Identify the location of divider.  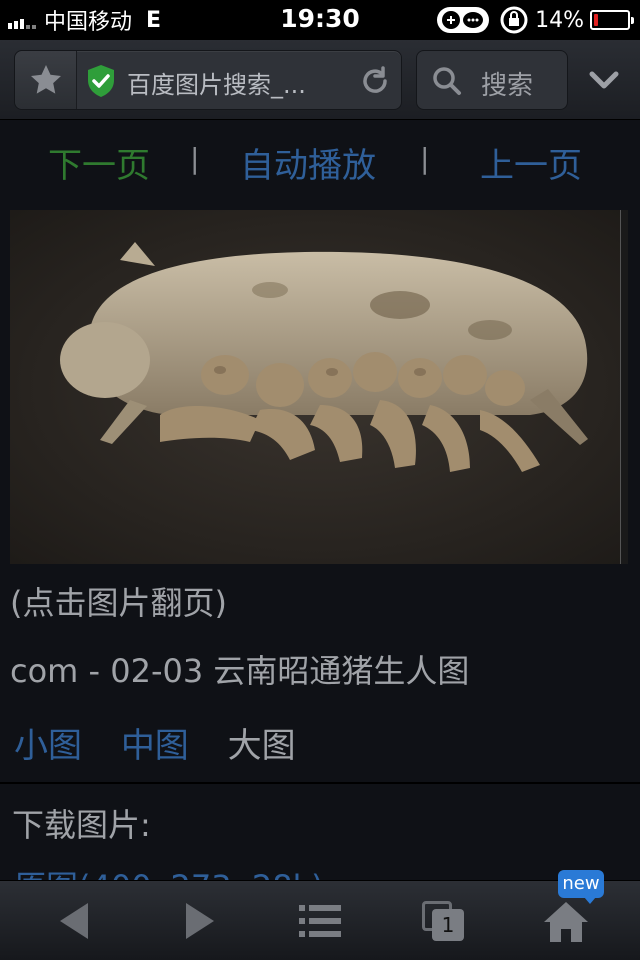
(320, 783).